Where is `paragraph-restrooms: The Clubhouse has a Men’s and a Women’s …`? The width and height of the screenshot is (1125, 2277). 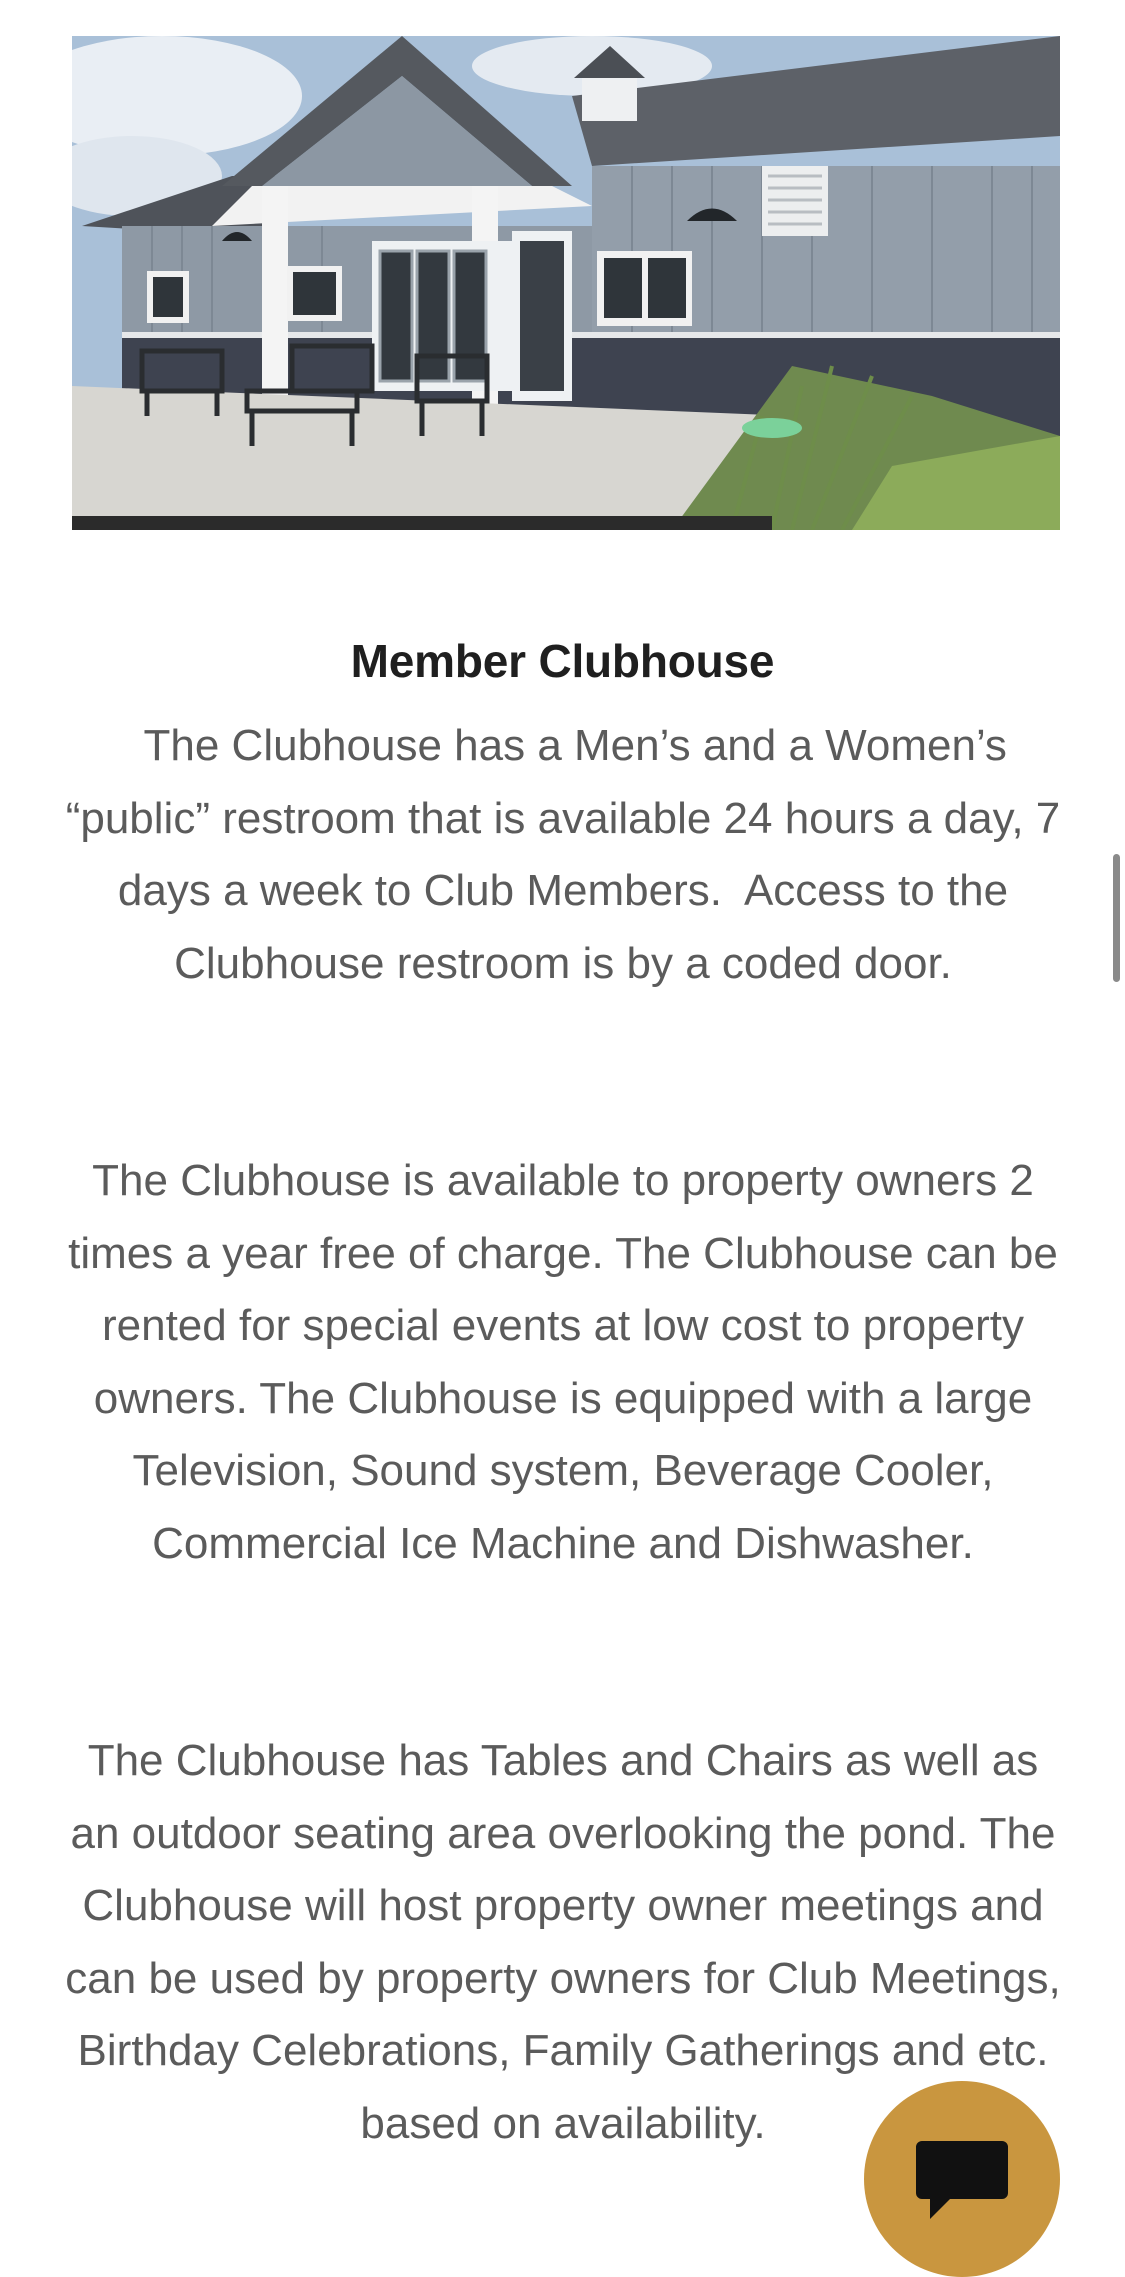 paragraph-restrooms: The Clubhouse has a Men’s and a Women’s … is located at coordinates (569, 854).